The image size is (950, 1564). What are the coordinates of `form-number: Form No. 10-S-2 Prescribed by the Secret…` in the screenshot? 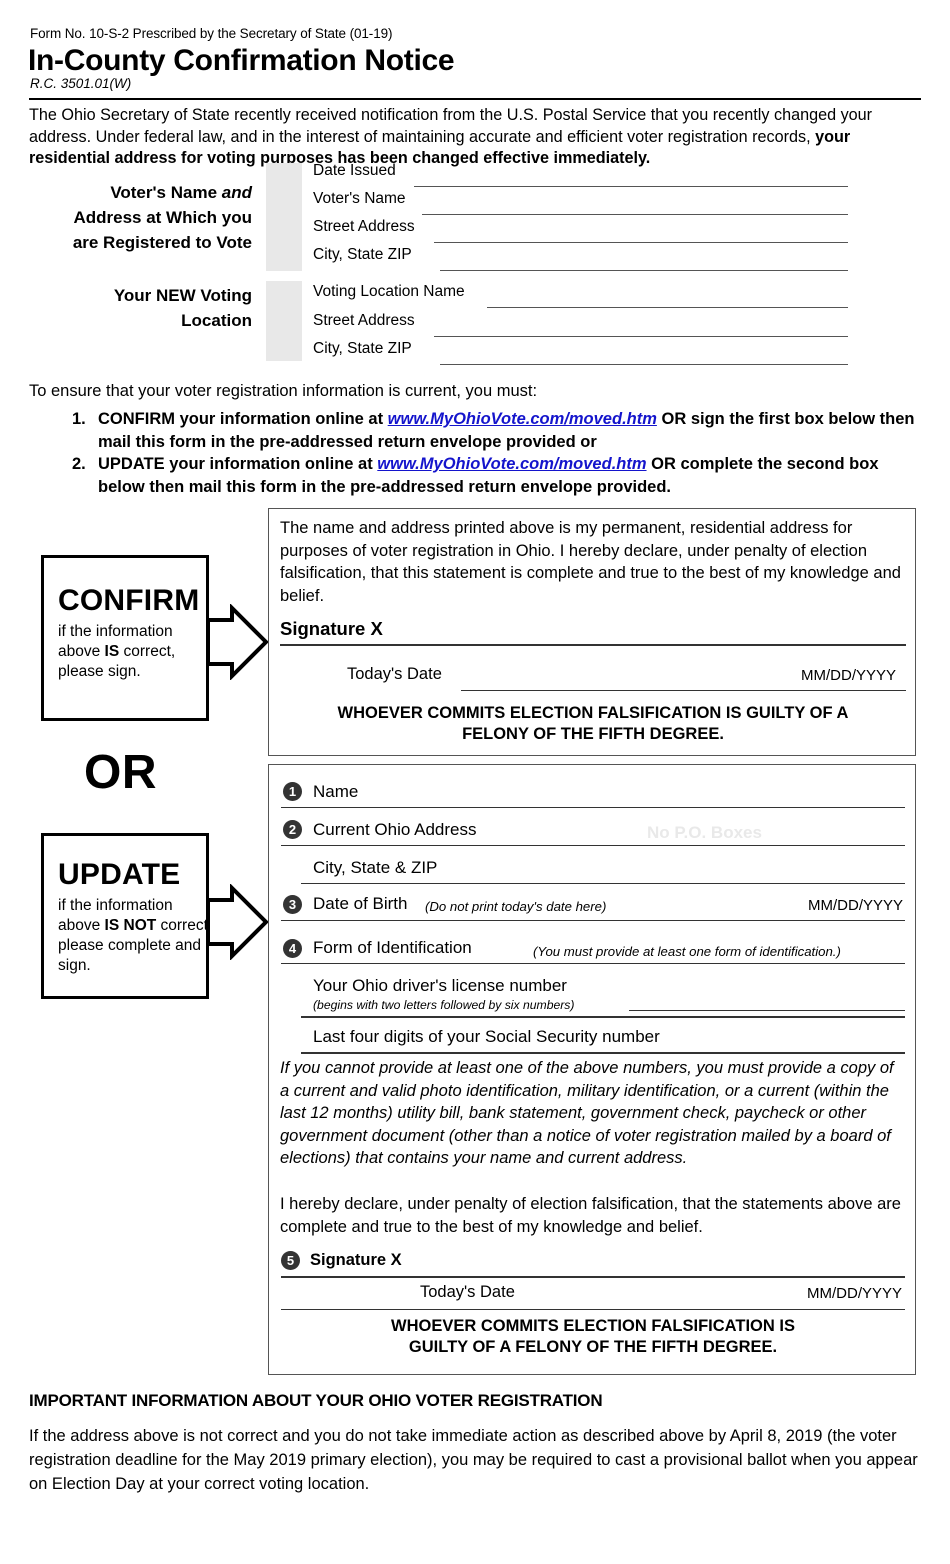 It's located at (211, 33).